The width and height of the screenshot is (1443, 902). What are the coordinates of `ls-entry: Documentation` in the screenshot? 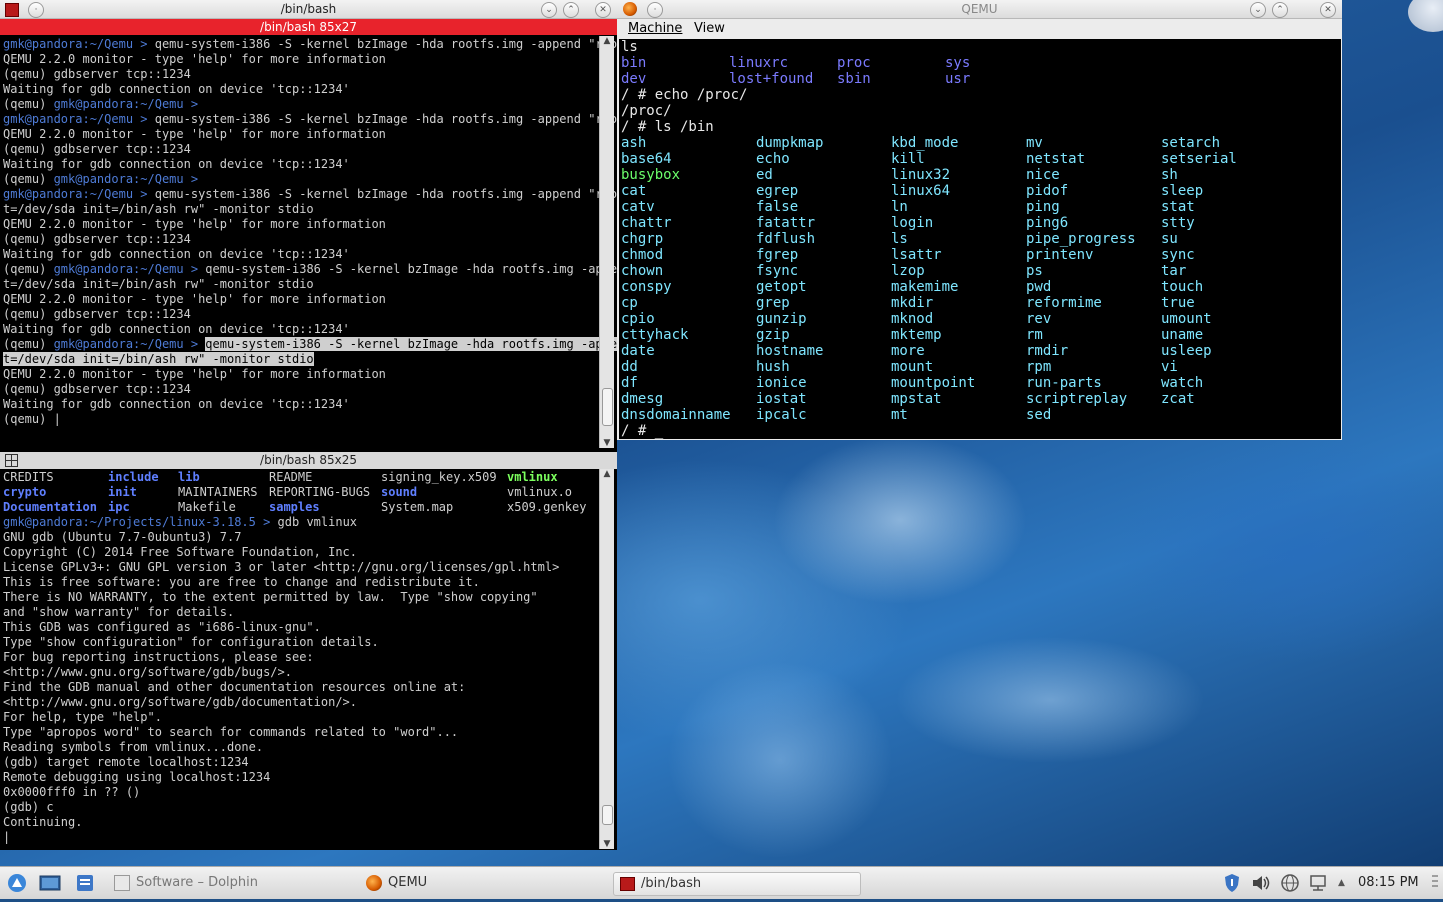 It's located at (50, 507).